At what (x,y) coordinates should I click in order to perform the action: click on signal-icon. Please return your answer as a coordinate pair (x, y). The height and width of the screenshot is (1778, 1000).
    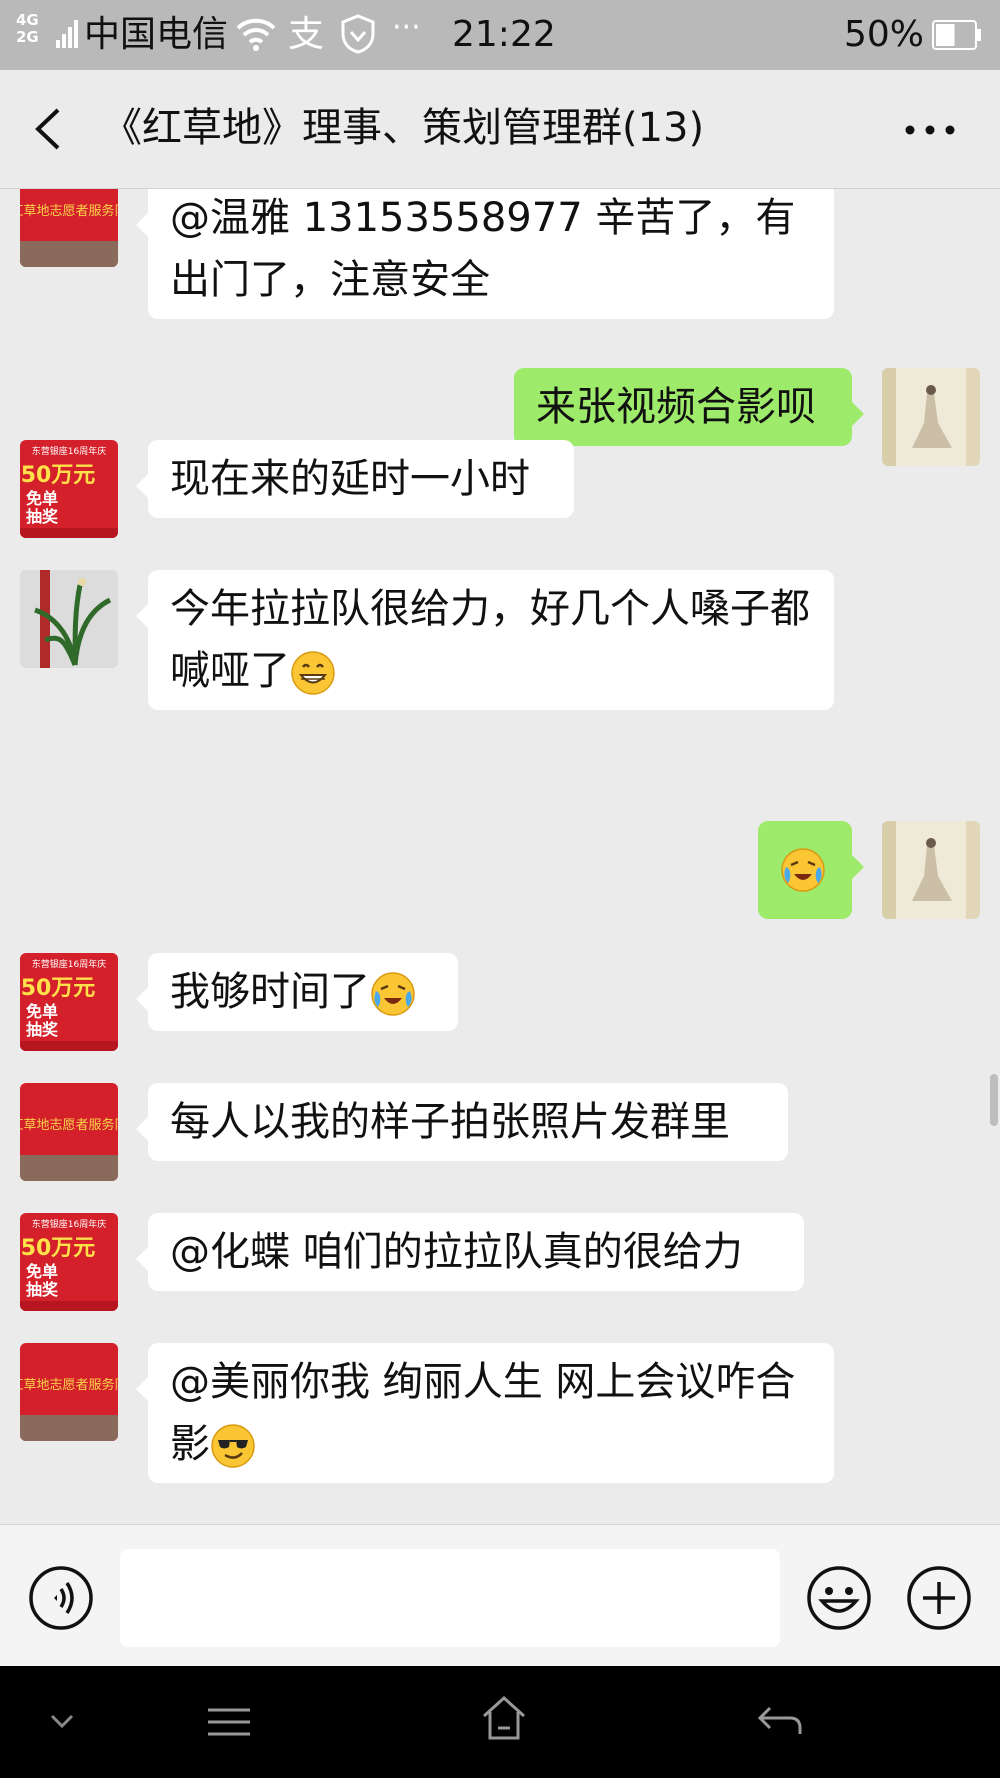
    Looking at the image, I should click on (67, 34).